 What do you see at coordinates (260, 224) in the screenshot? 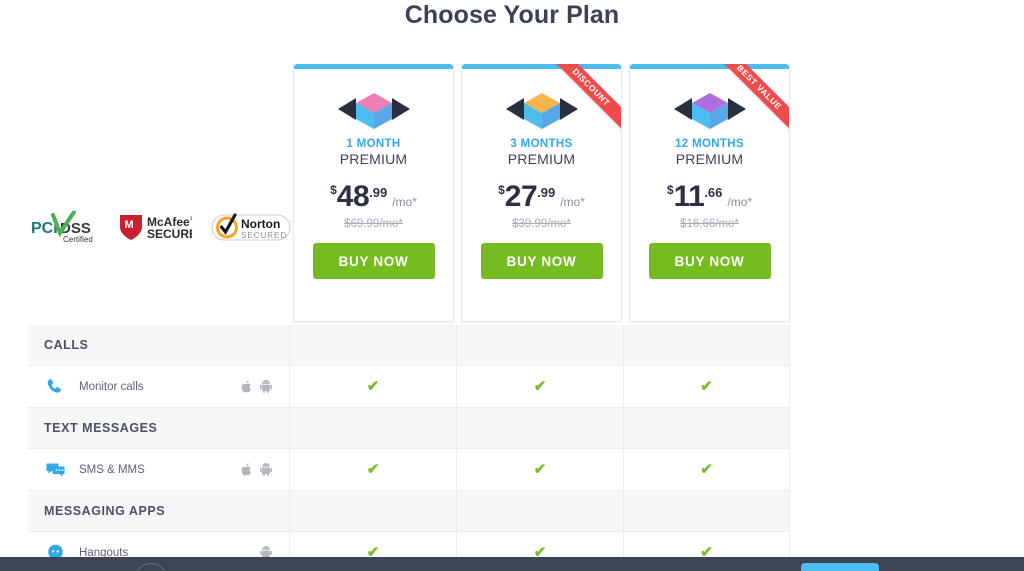
I see `svg-text: Norton` at bounding box center [260, 224].